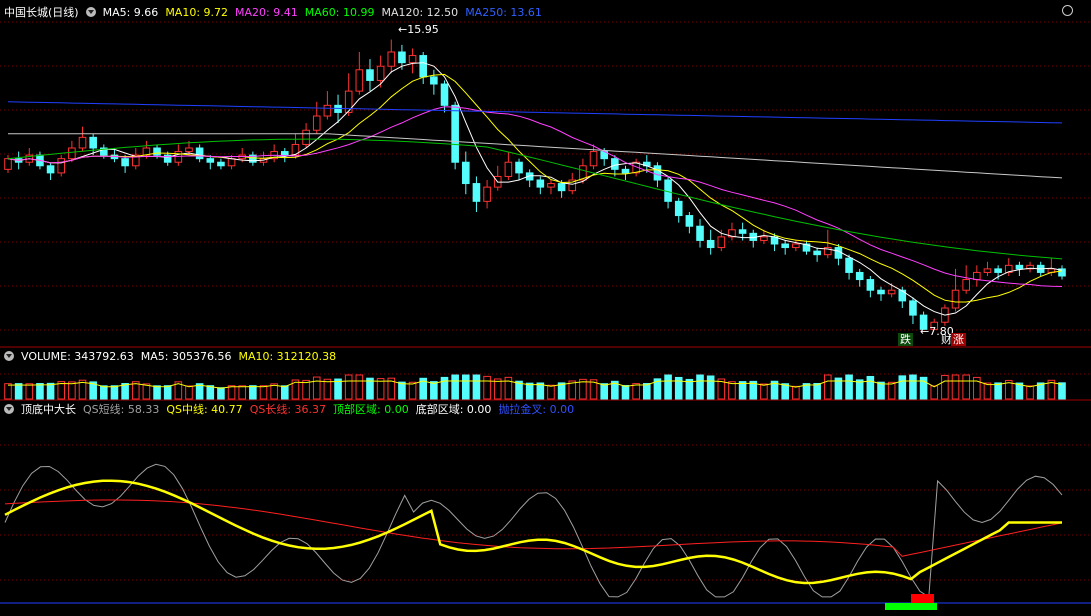  I want to click on low-arrow-icon: ←, so click(925, 331).